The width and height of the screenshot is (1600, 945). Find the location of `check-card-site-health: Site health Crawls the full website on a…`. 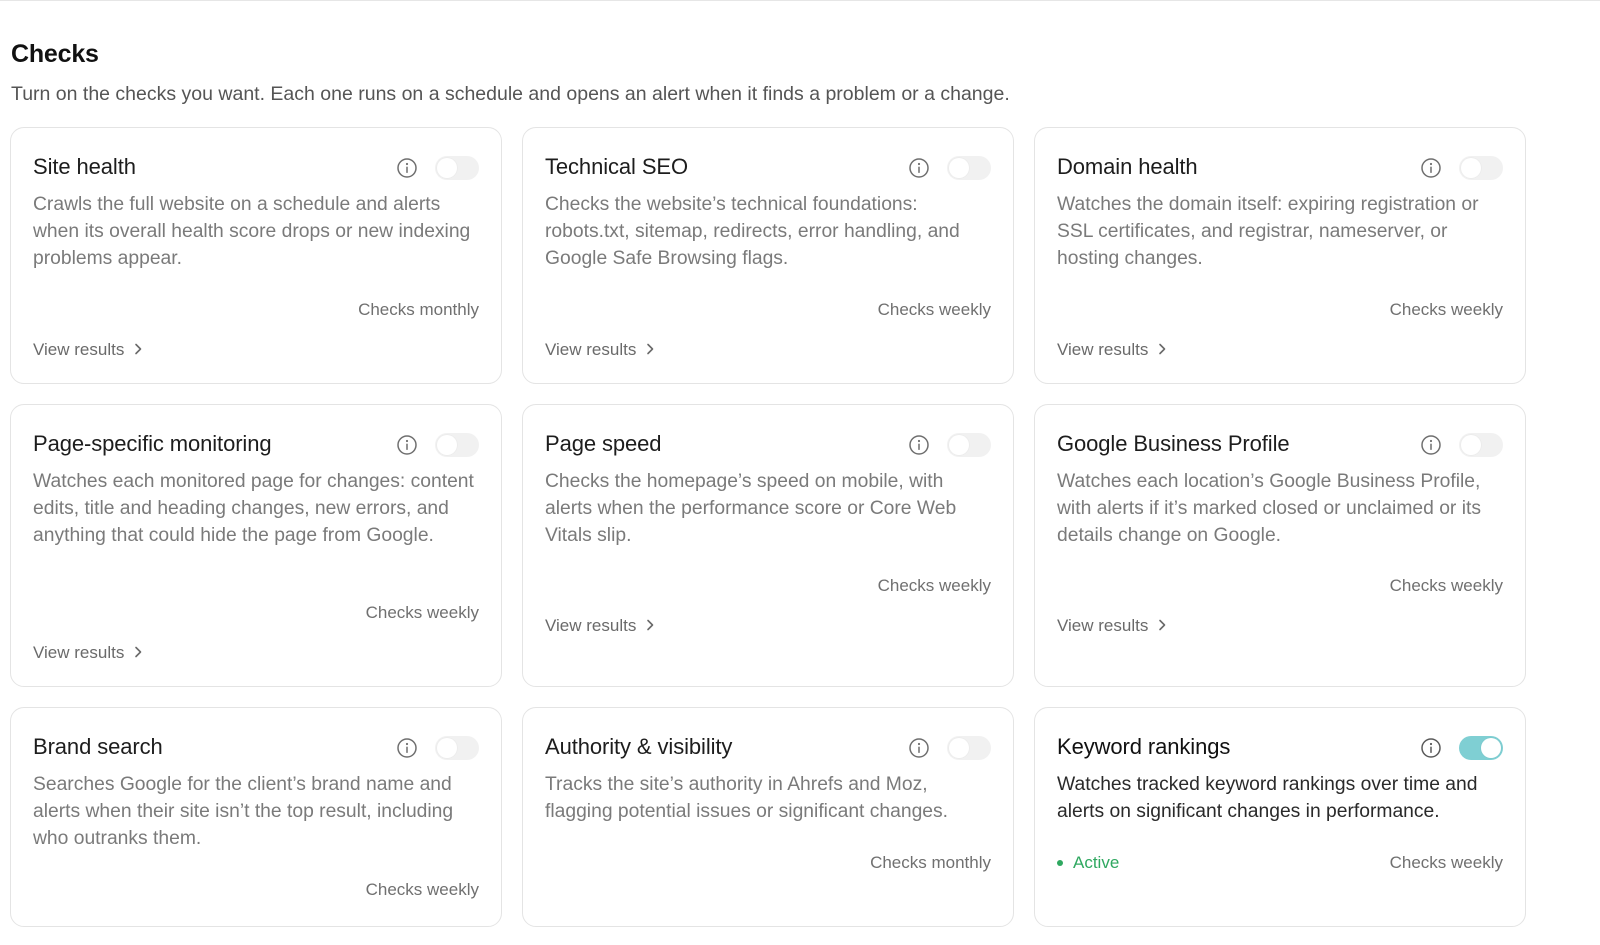

check-card-site-health: Site health Crawls the full website on a… is located at coordinates (256, 255).